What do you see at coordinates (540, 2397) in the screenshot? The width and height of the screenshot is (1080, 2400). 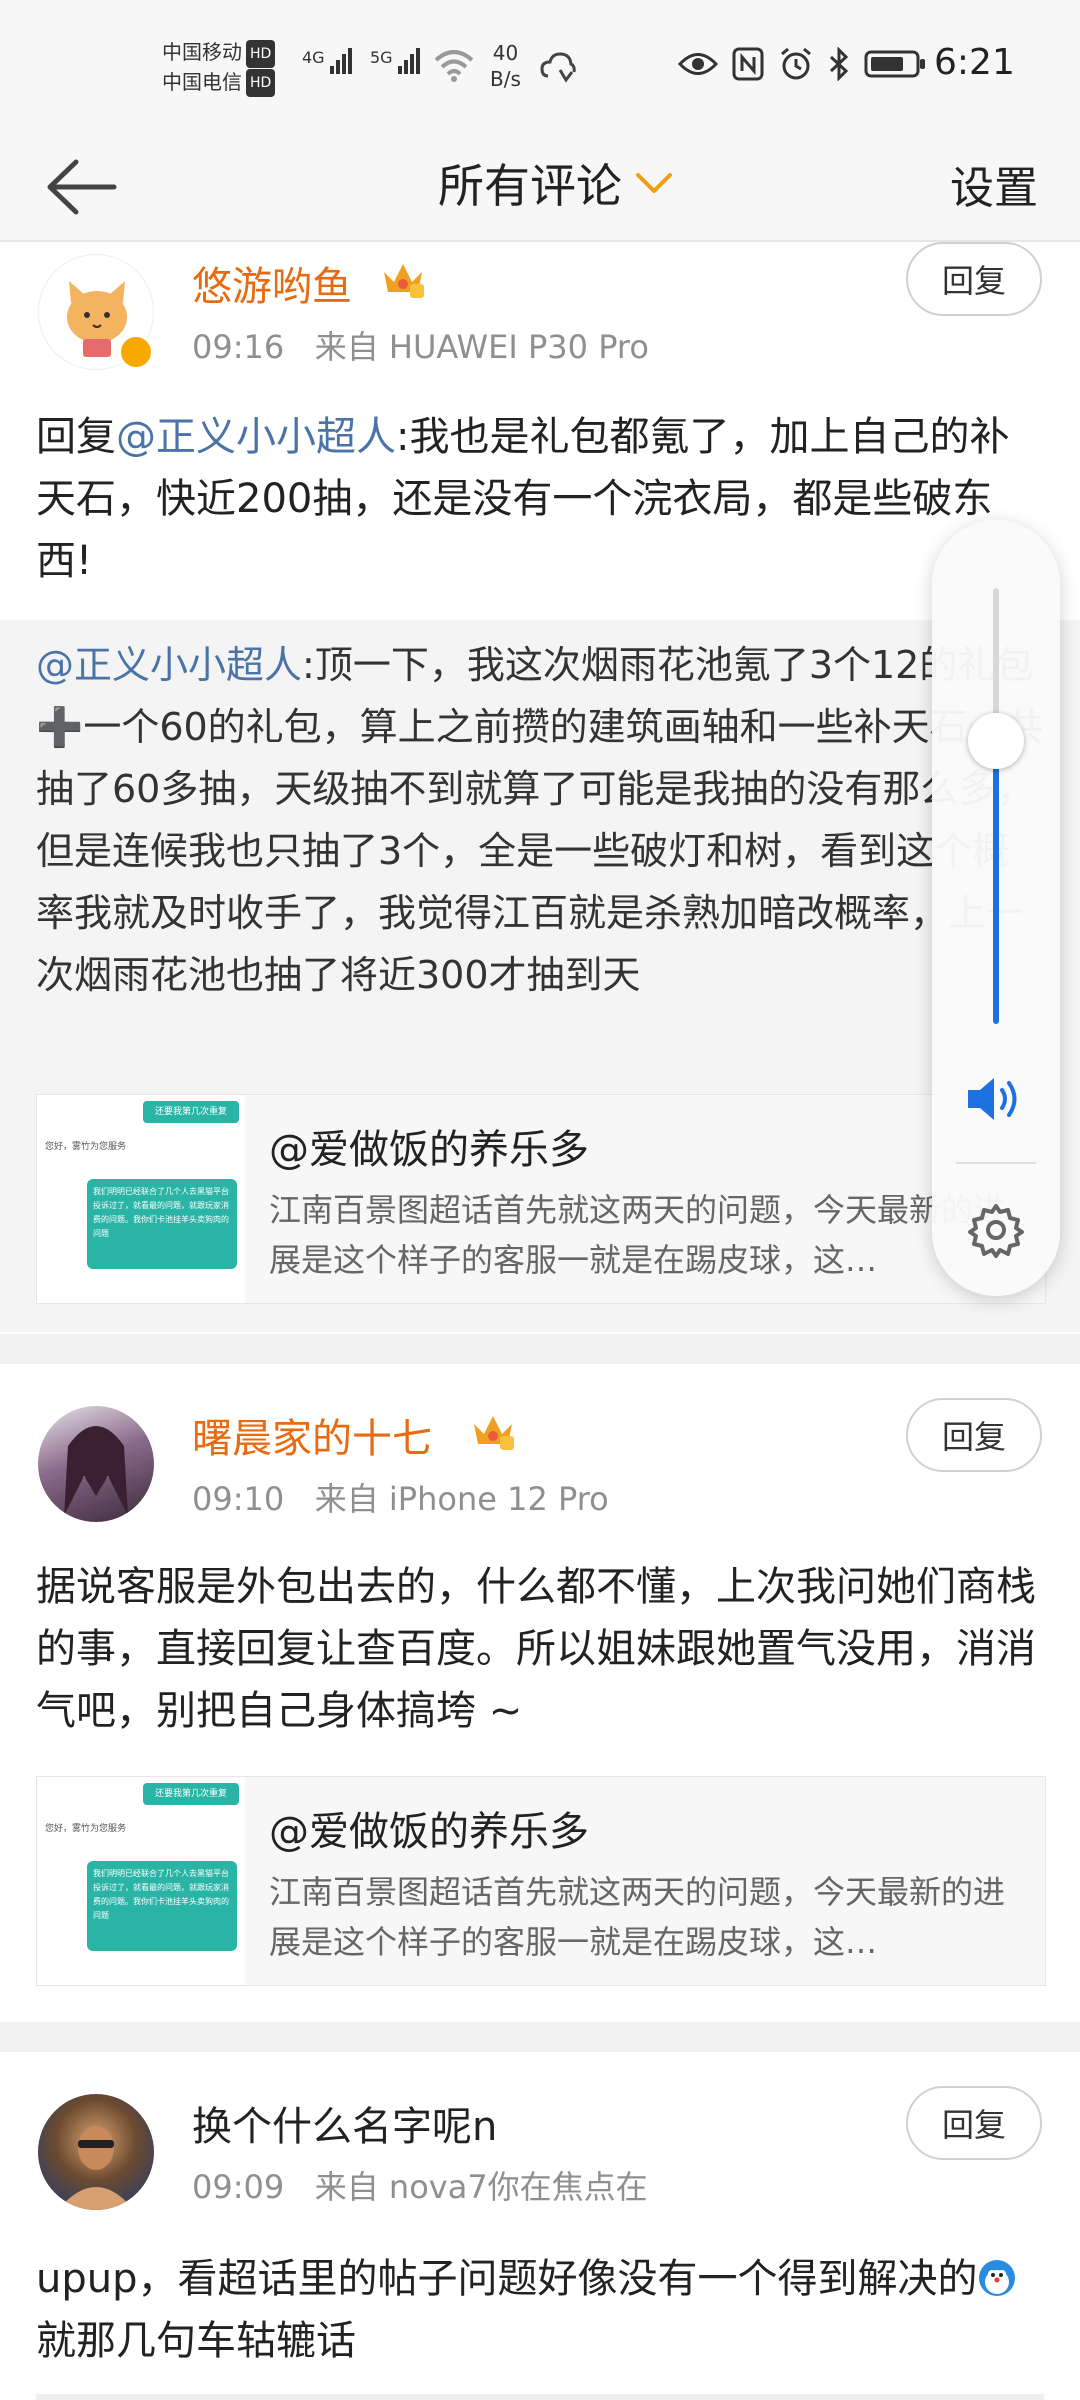 I see `next-card-edge` at bounding box center [540, 2397].